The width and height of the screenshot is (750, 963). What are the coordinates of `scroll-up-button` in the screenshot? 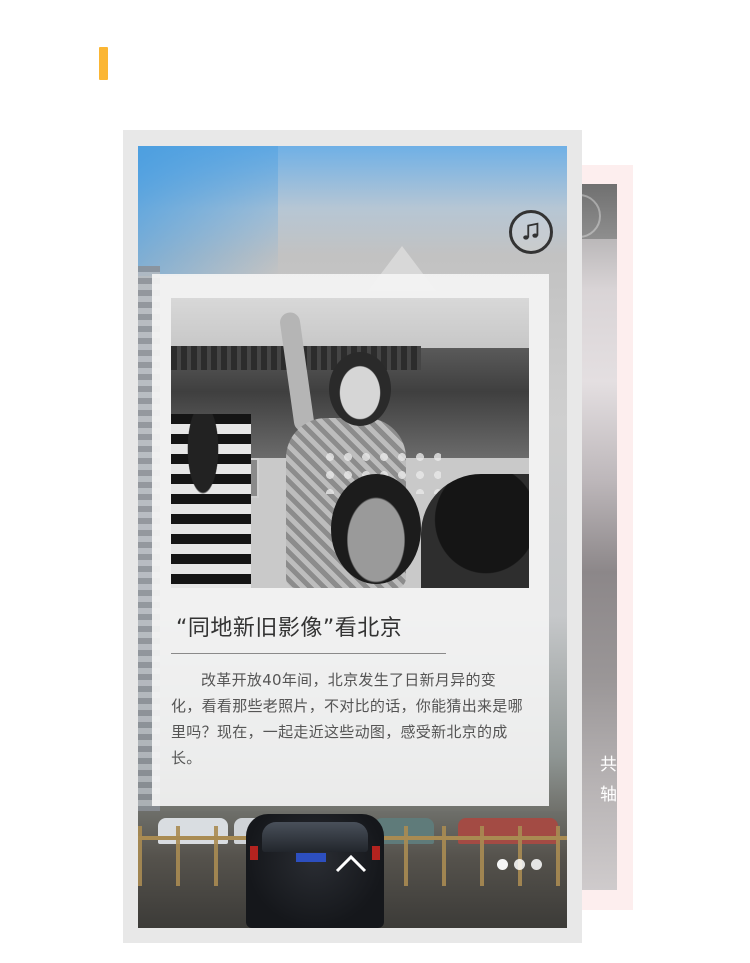 It's located at (351, 863).